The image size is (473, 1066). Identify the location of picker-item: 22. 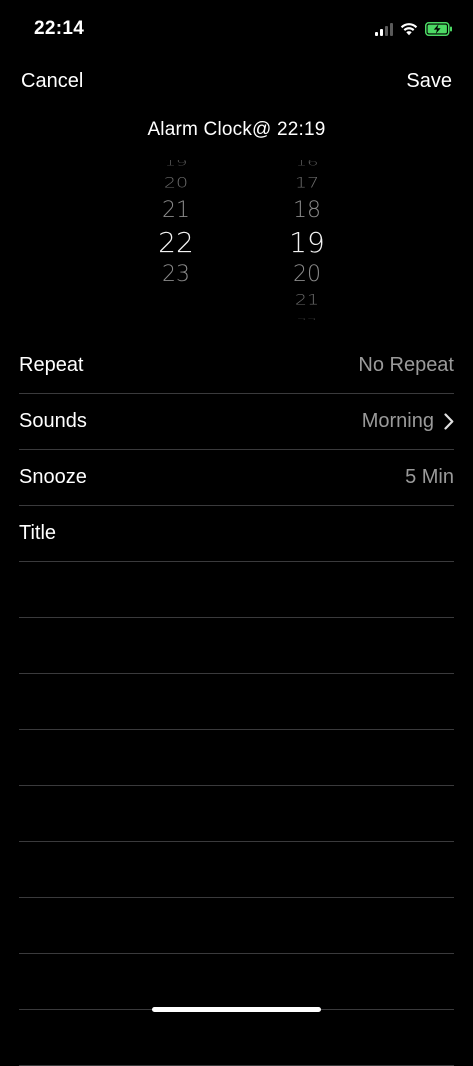
(307, 318).